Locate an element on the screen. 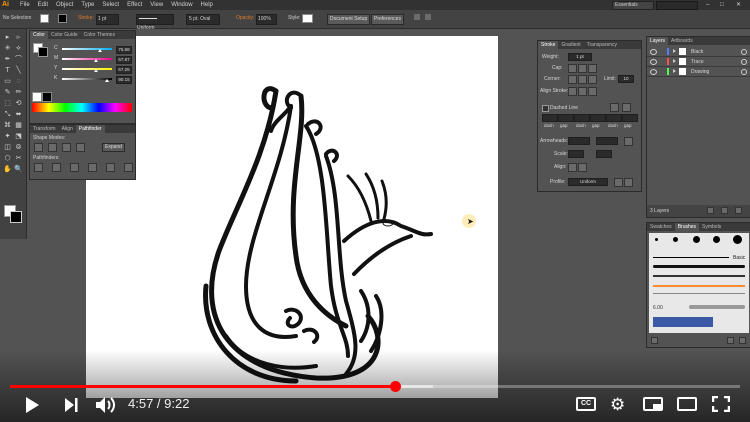 This screenshot has height=422, width=750. lasso-icon: ⟡ is located at coordinates (18, 48).